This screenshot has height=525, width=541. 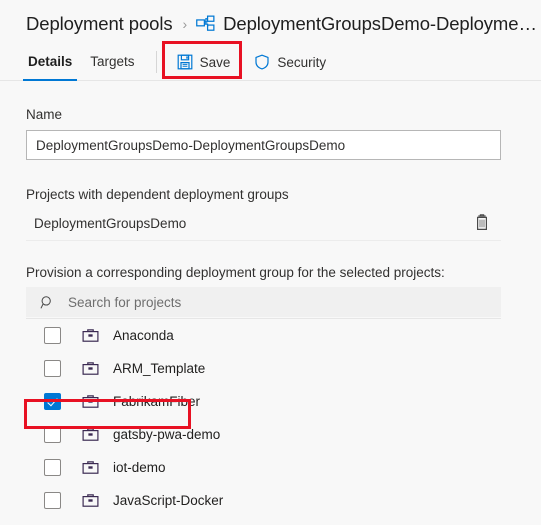 I want to click on search-input-placeholder: Search for projects, so click(x=125, y=302).